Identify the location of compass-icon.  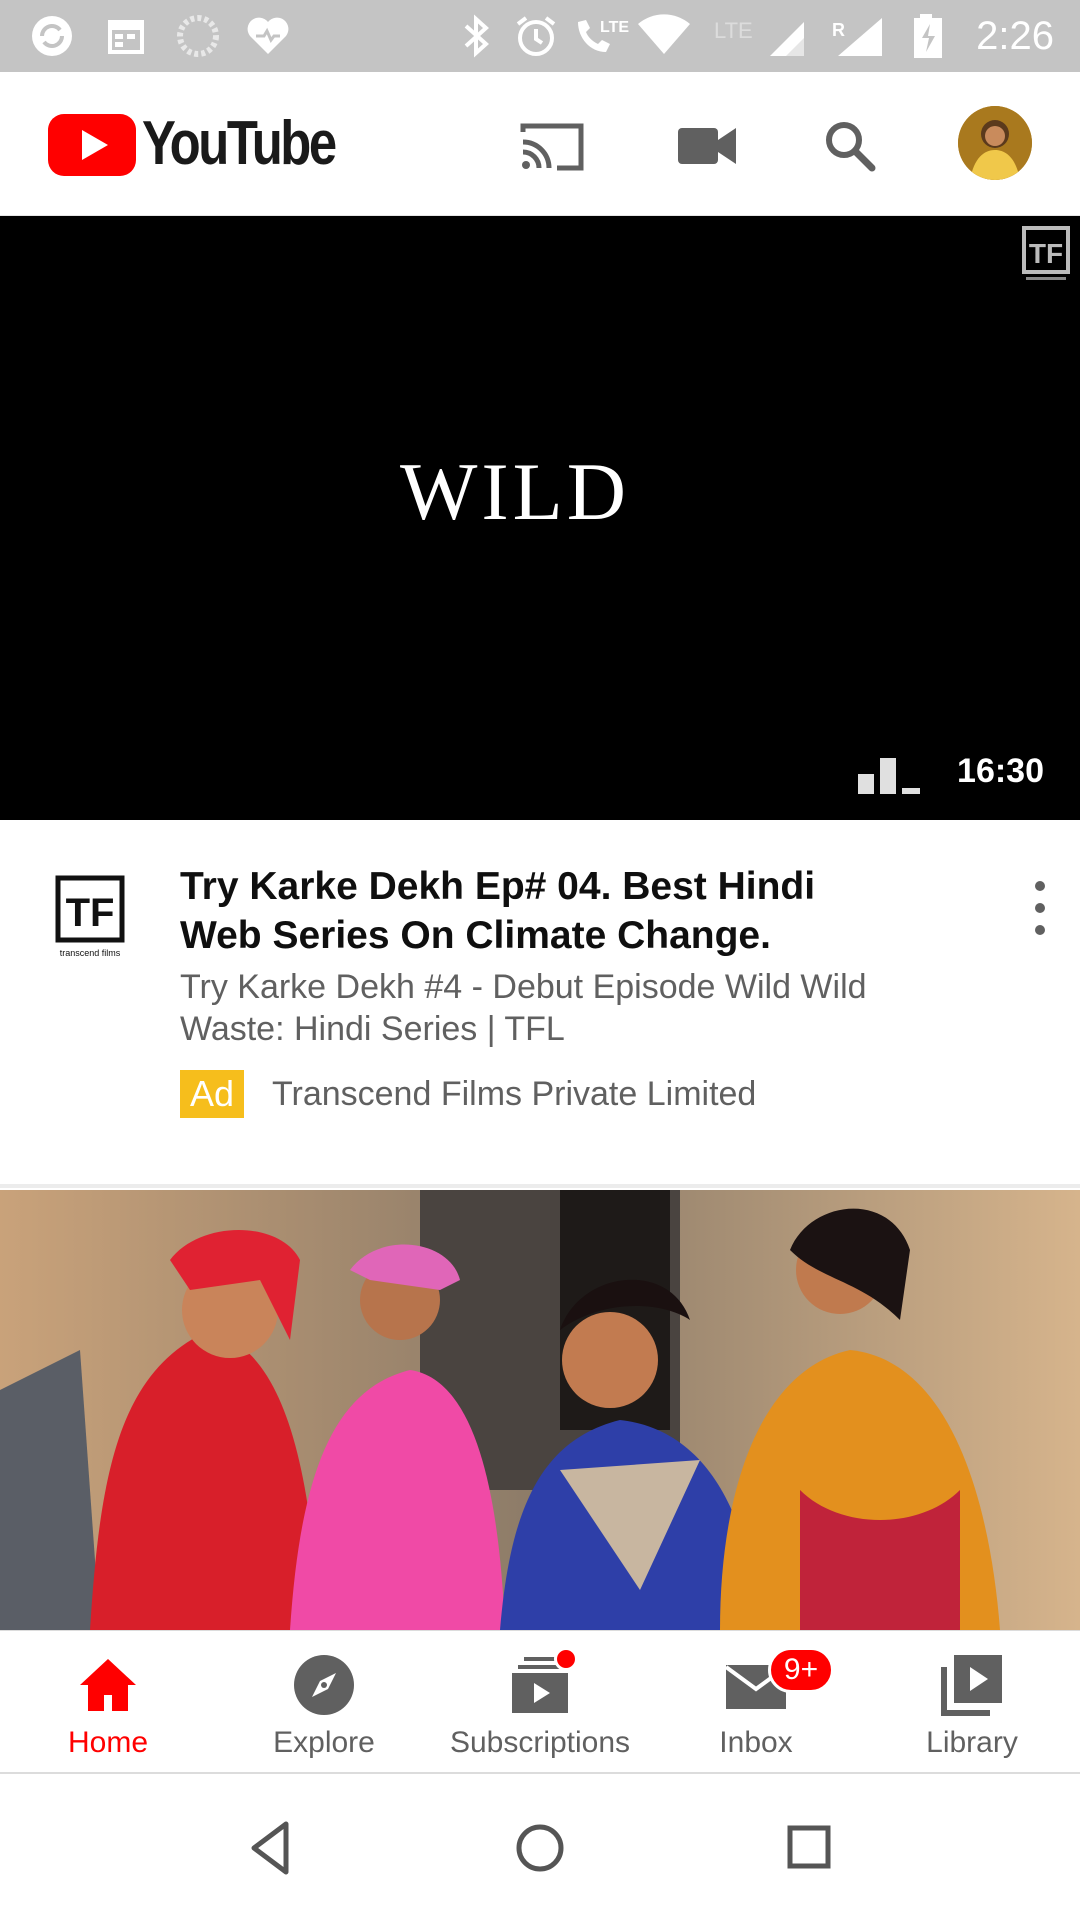
(324, 1685).